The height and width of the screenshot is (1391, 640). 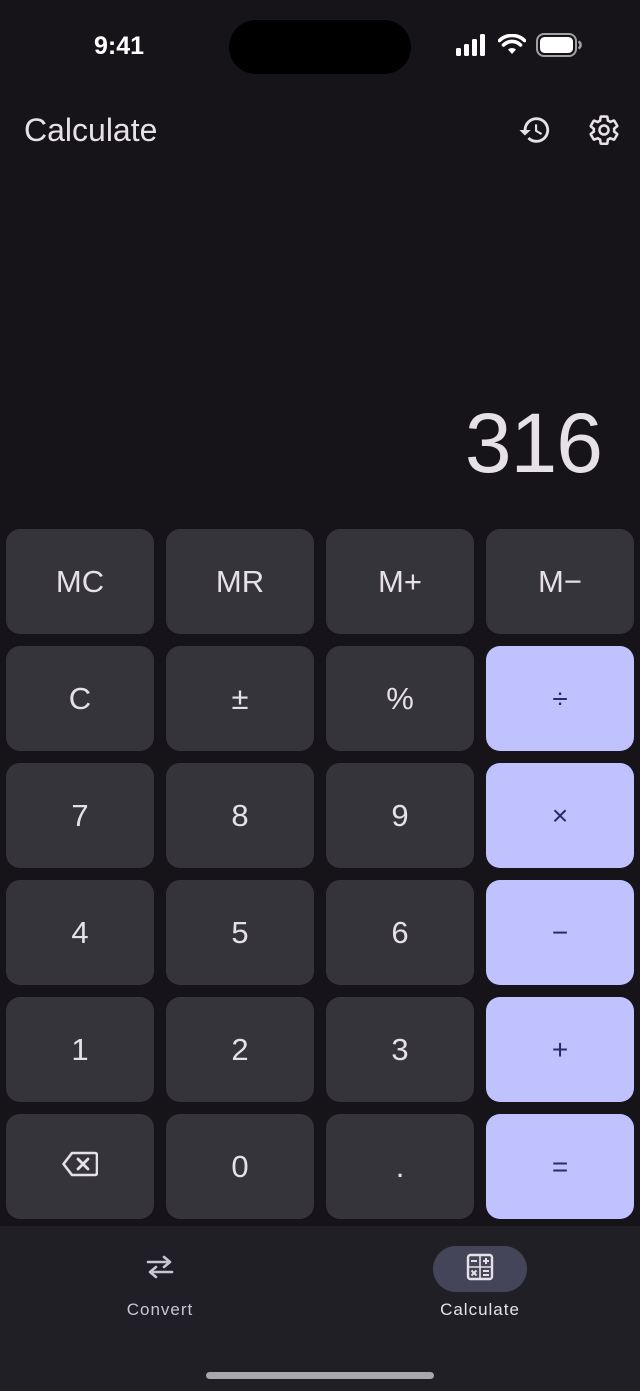 I want to click on divide-key: ÷, so click(x=560, y=698).